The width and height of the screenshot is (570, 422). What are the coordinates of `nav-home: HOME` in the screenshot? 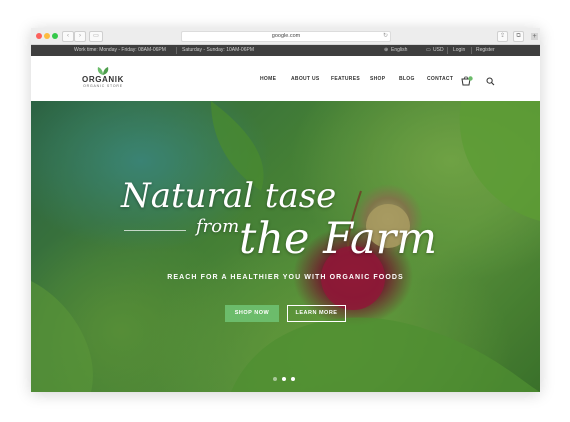 It's located at (268, 79).